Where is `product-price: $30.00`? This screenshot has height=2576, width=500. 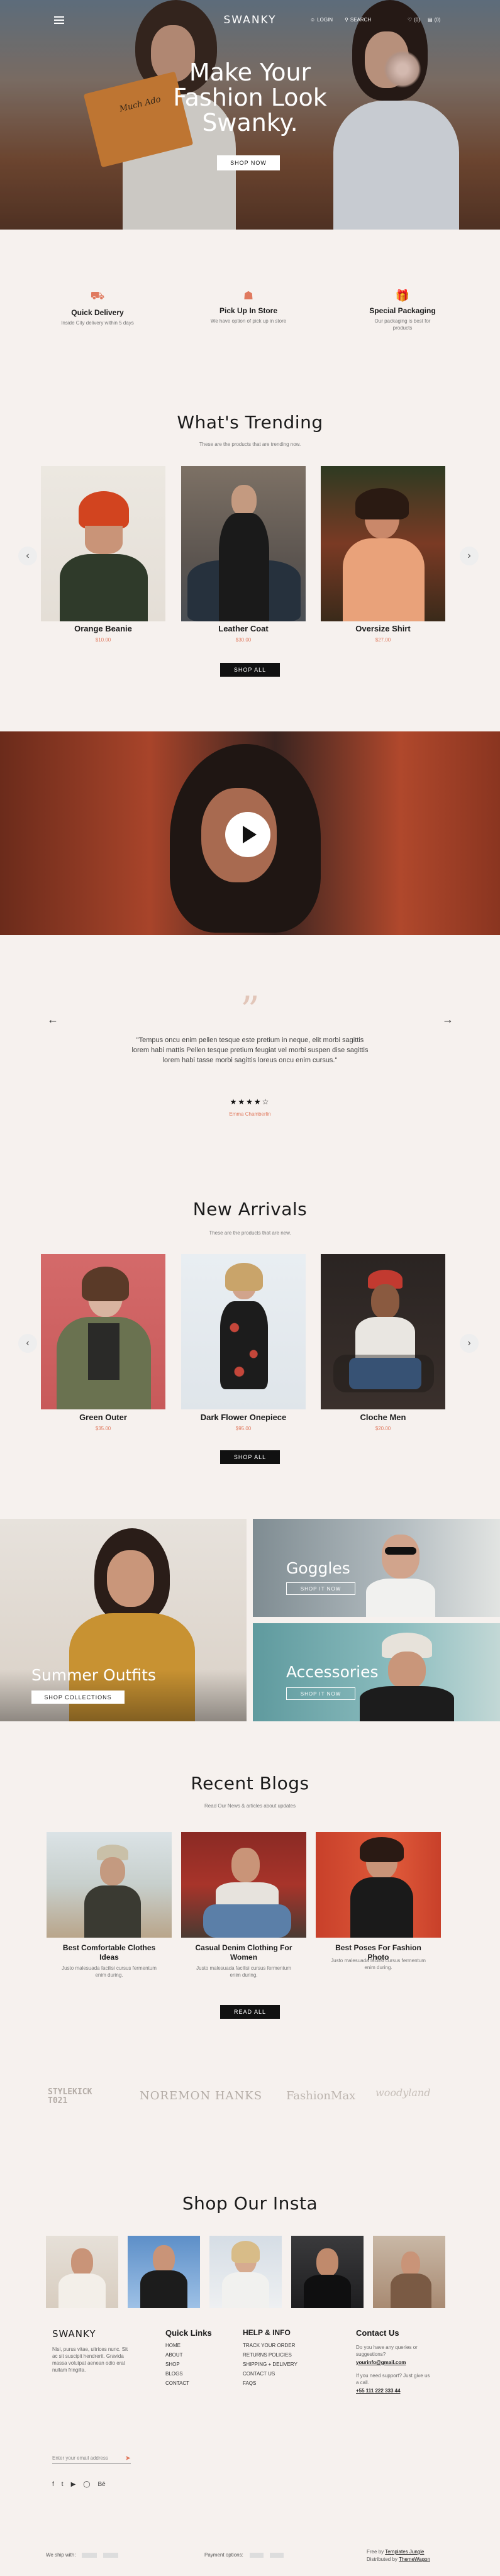 product-price: $30.00 is located at coordinates (243, 640).